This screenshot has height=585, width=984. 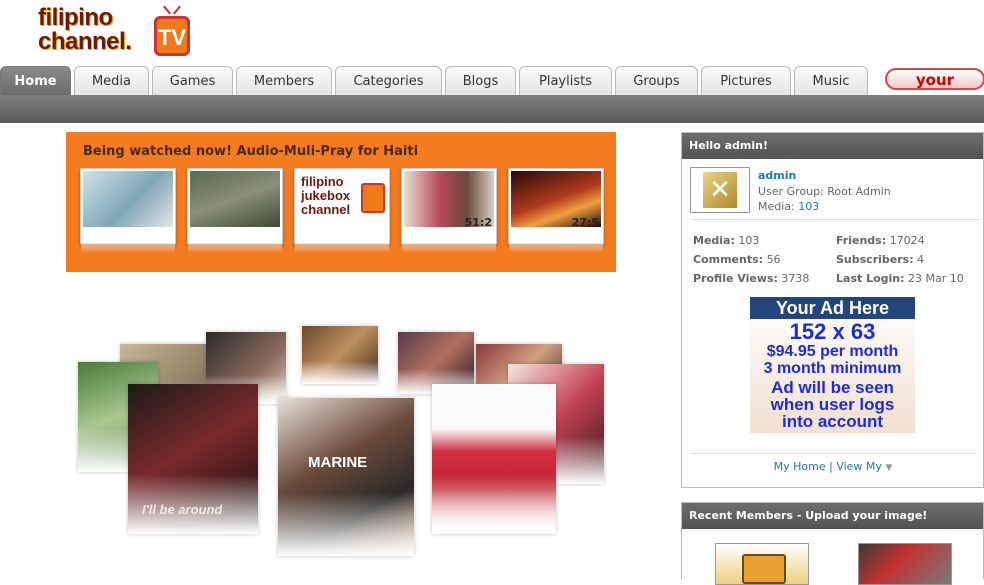 I want to click on tab-pictures: Pictures, so click(x=746, y=80).